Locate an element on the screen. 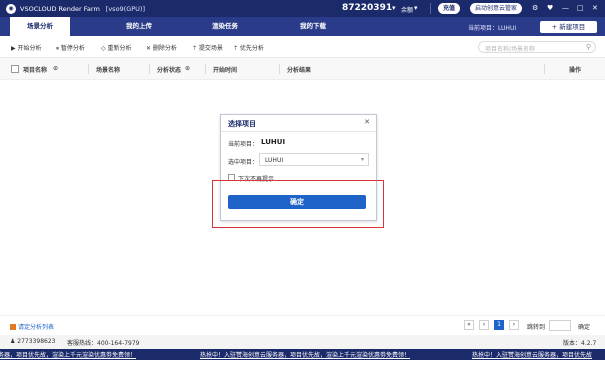 This screenshot has height=373, width=605. current-project-value: LUHUI is located at coordinates (273, 142).